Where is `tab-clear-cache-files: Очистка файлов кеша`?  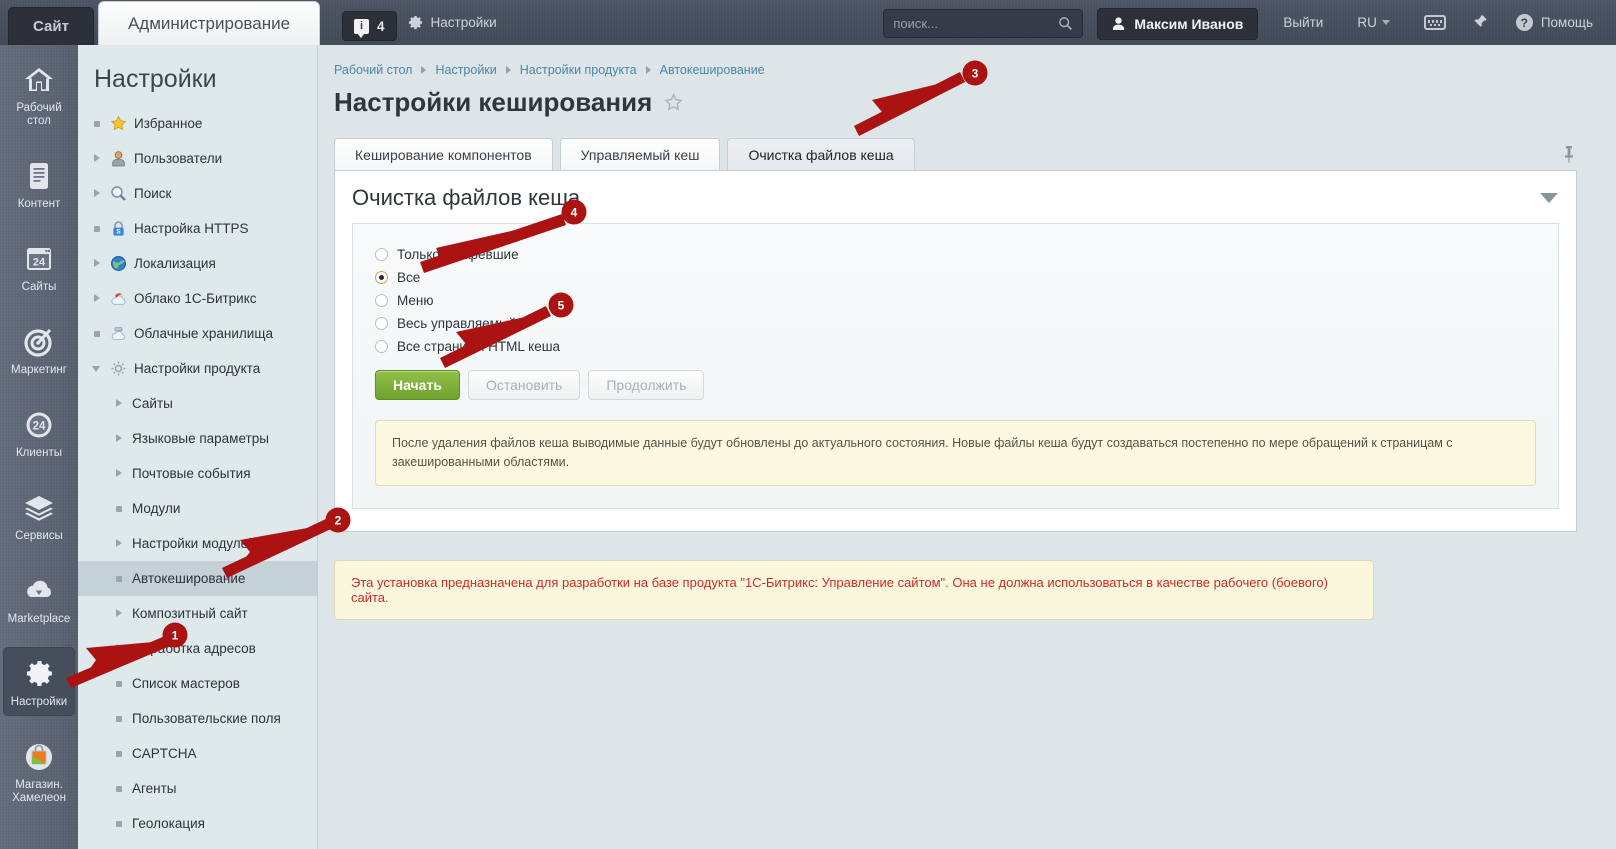 tab-clear-cache-files: Очистка файлов кеша is located at coordinates (821, 154).